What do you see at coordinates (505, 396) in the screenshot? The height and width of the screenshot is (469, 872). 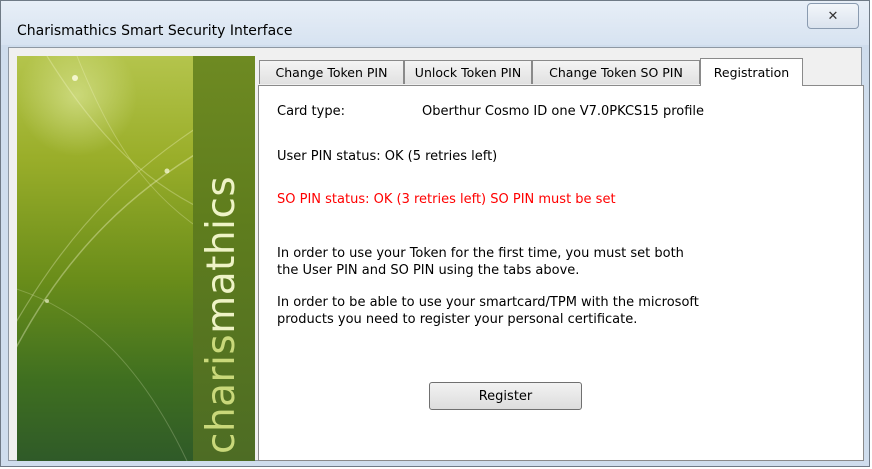 I see `register-button: Register` at bounding box center [505, 396].